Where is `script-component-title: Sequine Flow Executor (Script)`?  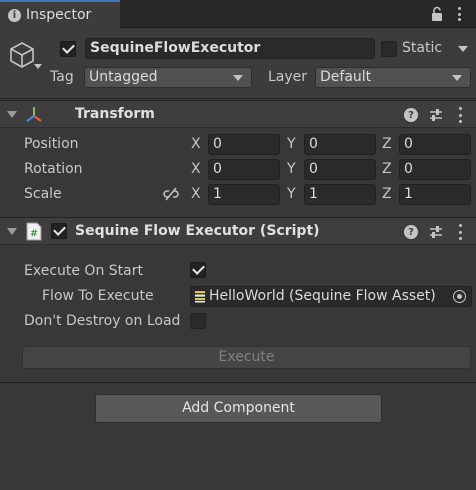 script-component-title: Sequine Flow Executor (Script) is located at coordinates (197, 231).